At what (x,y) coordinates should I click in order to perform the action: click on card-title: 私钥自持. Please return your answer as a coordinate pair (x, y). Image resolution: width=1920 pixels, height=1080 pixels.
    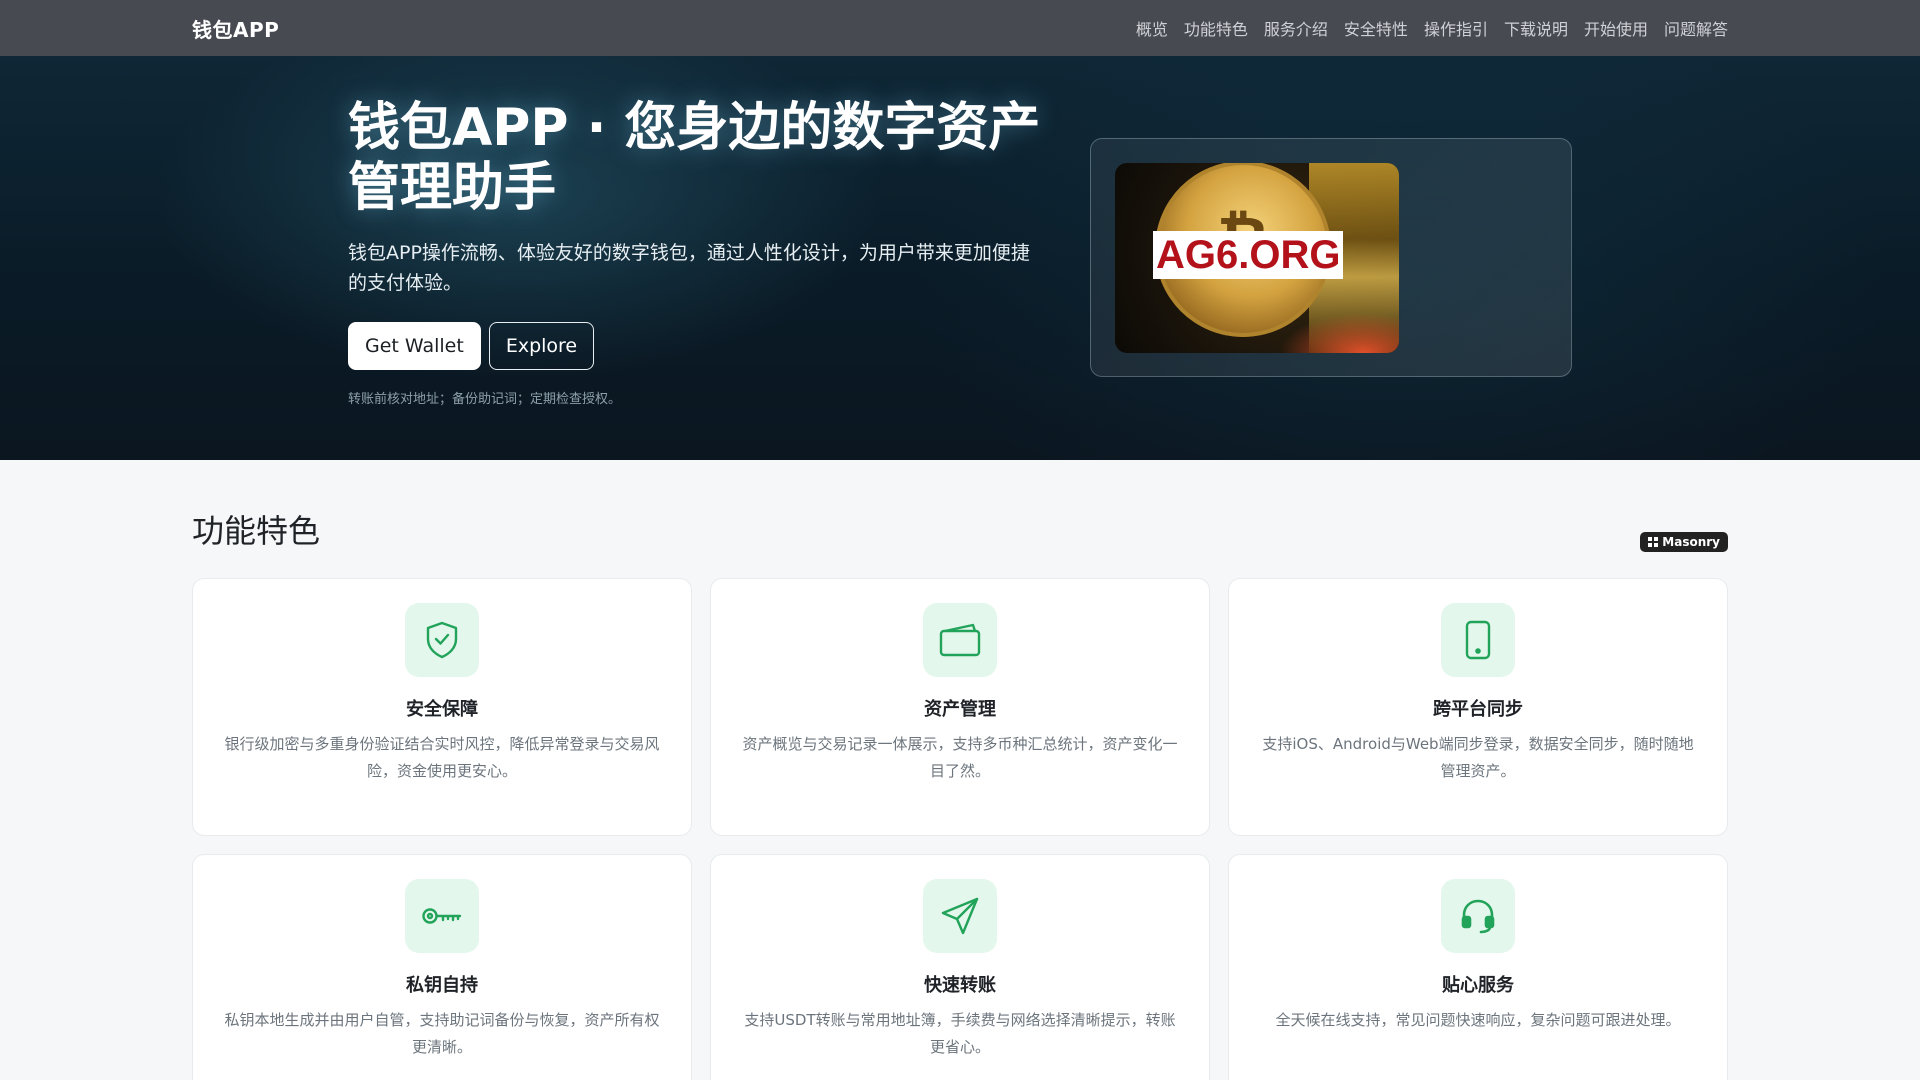
    Looking at the image, I should click on (442, 985).